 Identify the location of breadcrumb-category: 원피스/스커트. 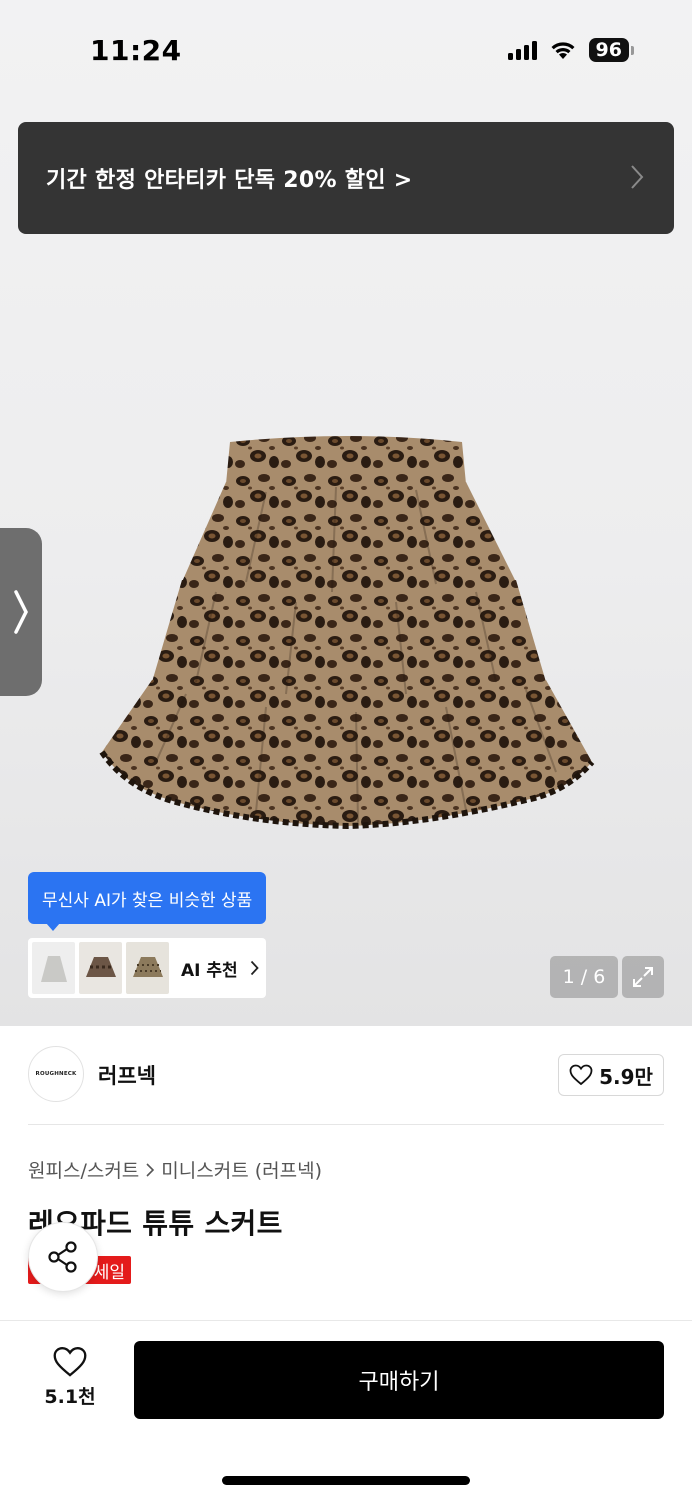
(83, 1169).